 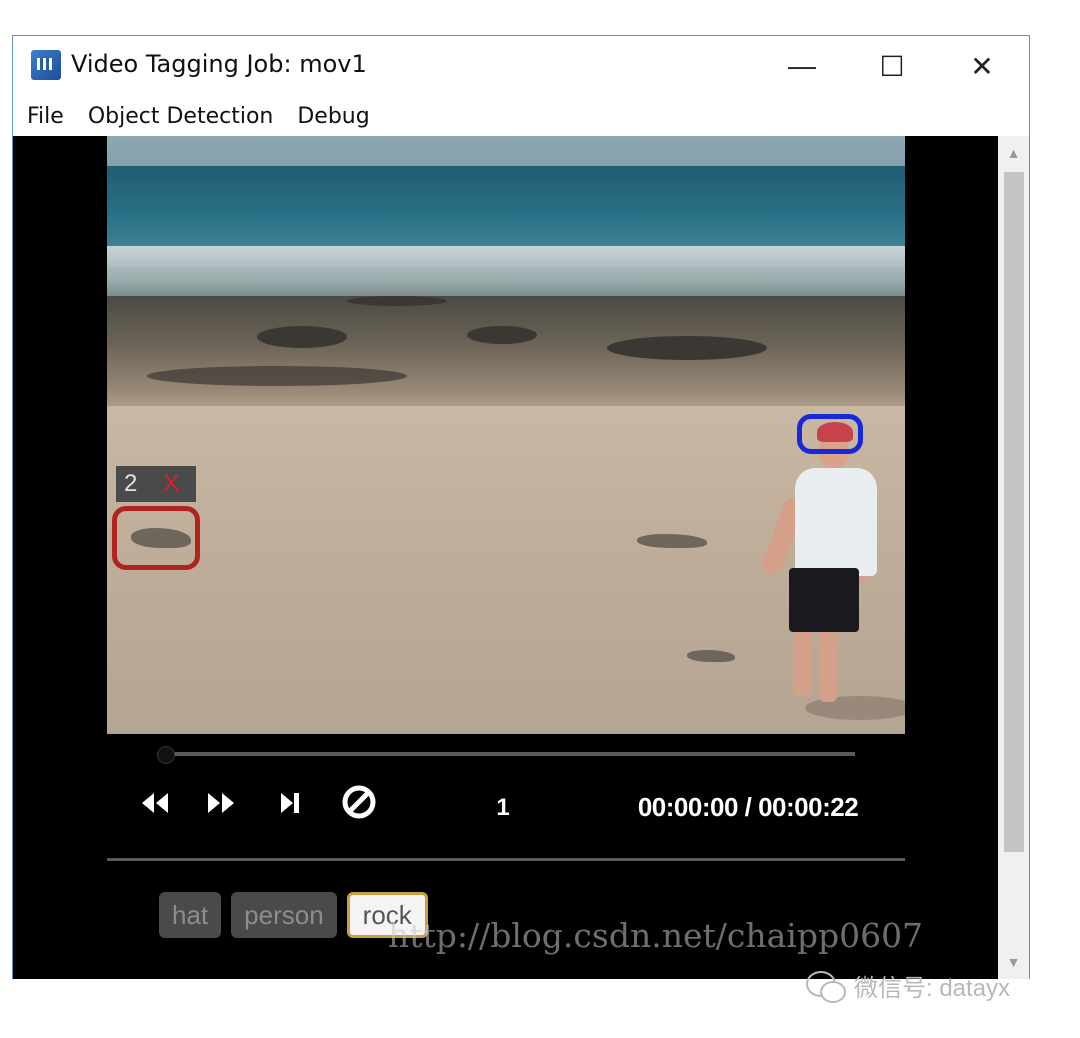 What do you see at coordinates (45, 116) in the screenshot?
I see `menu-file: File` at bounding box center [45, 116].